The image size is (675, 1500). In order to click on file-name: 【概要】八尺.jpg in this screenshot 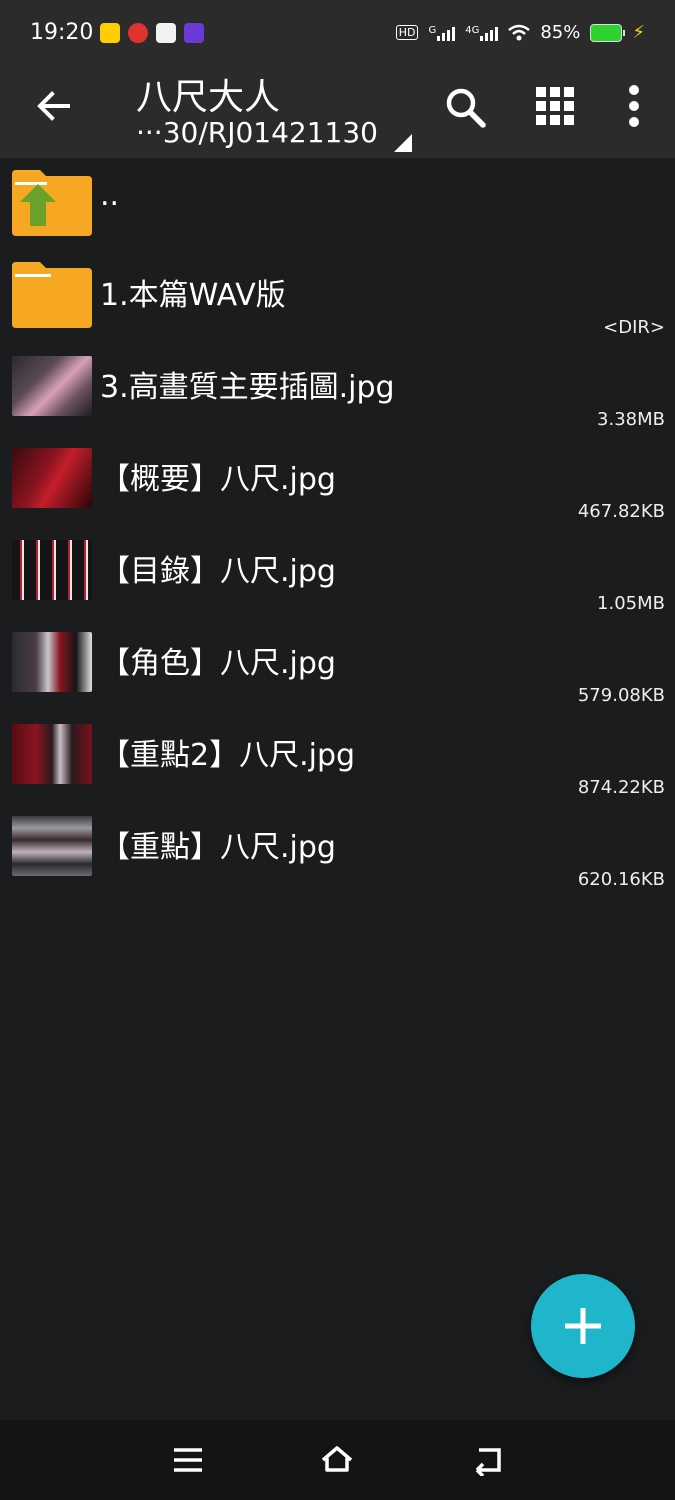, I will do `click(218, 479)`.